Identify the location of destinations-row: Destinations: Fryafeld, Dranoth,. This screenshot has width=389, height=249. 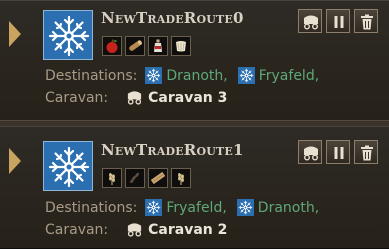
(182, 207).